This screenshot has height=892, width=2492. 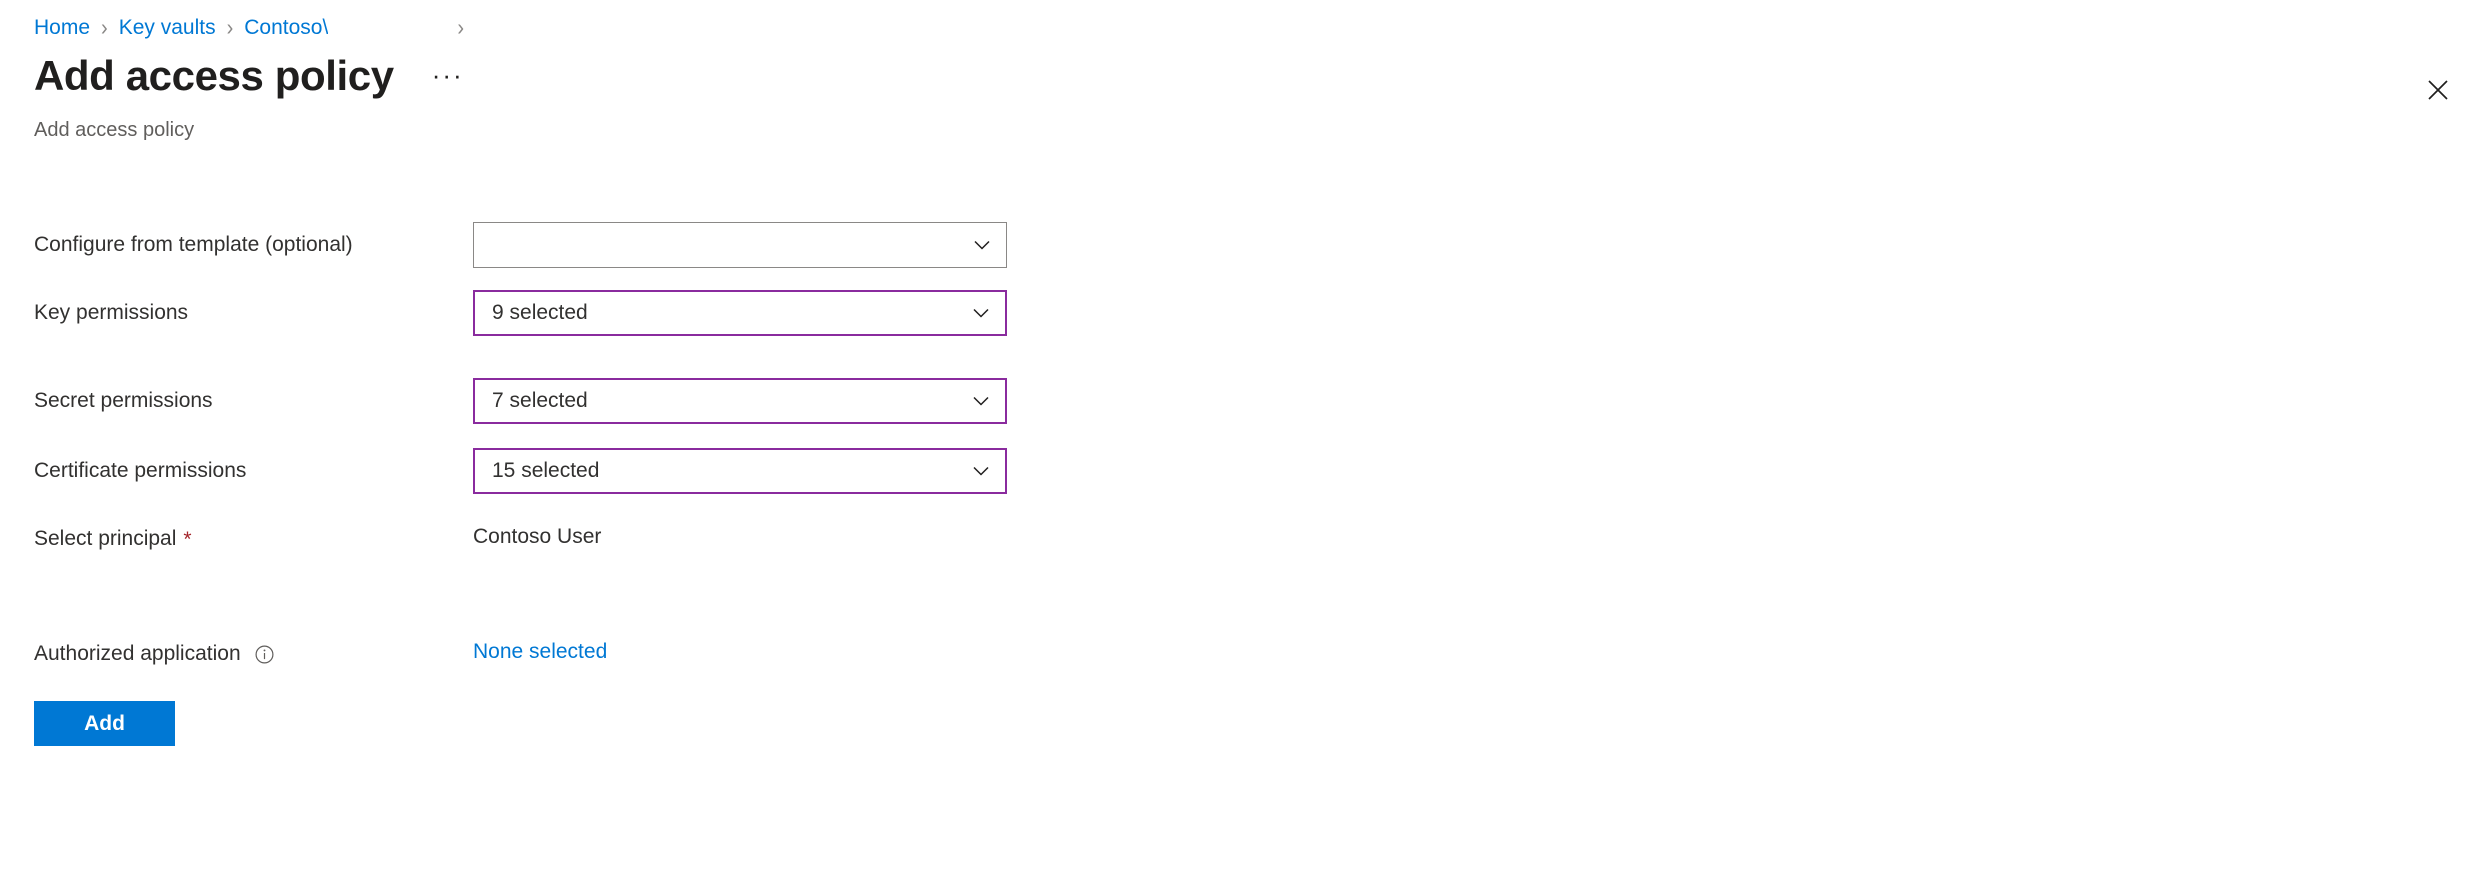 What do you see at coordinates (1246, 565) in the screenshot?
I see `form-row-select-principal: Select principal * Contoso User` at bounding box center [1246, 565].